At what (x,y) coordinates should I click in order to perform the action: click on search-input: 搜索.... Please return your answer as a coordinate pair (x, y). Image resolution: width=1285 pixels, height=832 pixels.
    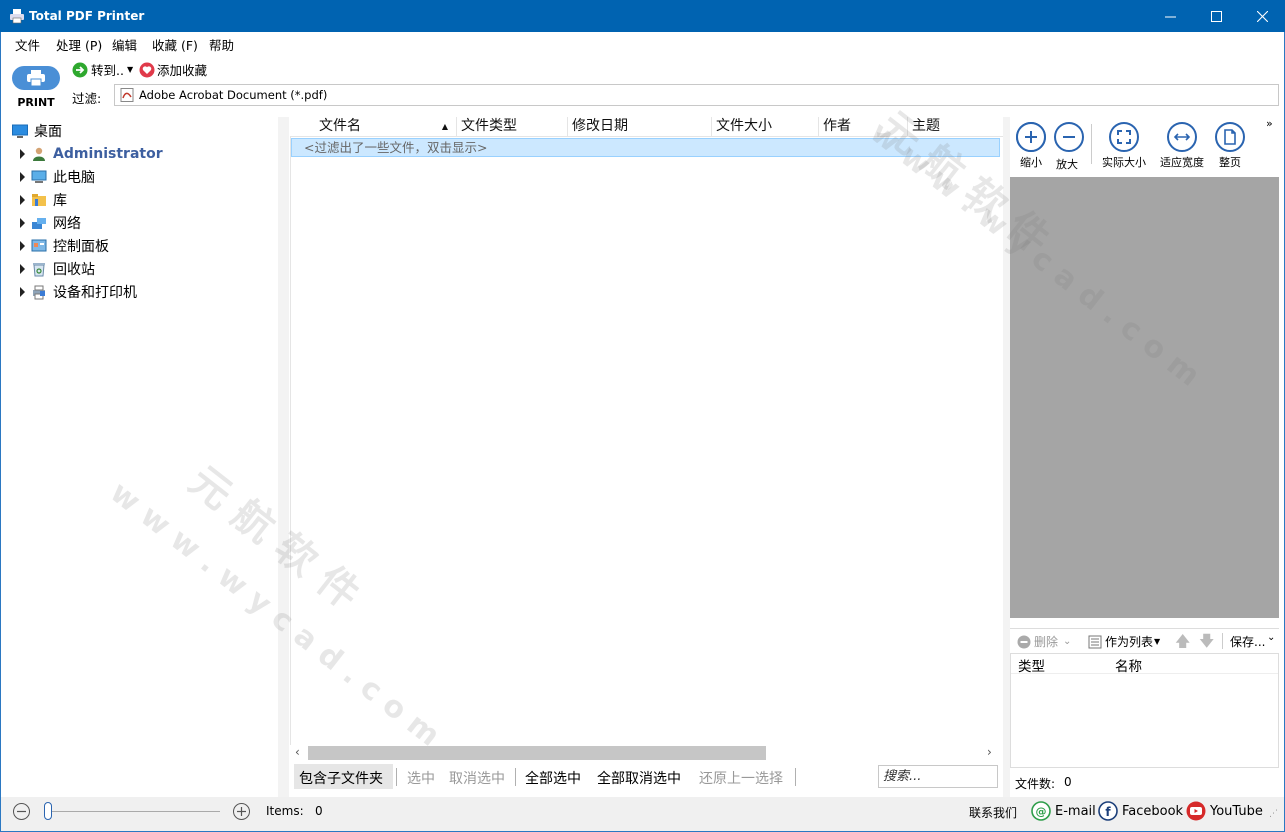
    Looking at the image, I should click on (938, 776).